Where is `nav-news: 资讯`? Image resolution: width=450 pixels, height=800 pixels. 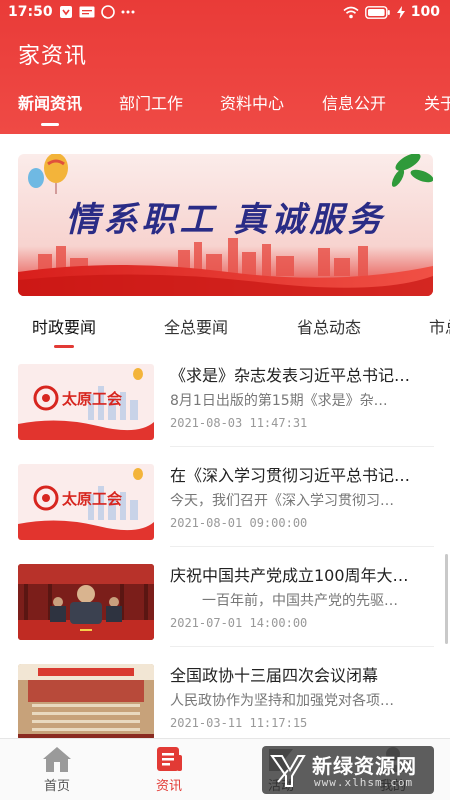
nav-news: 资讯 is located at coordinates (169, 769).